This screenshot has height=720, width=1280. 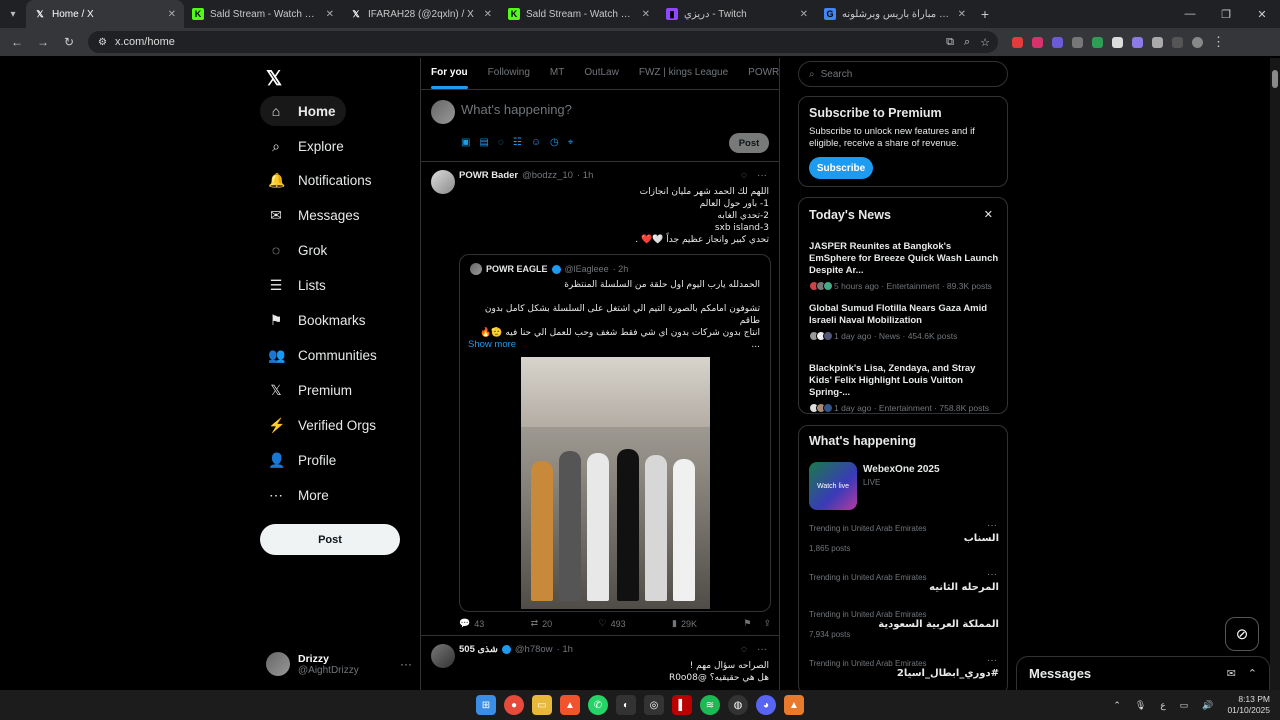 What do you see at coordinates (1197, 42) in the screenshot?
I see `profile-avatar-icon` at bounding box center [1197, 42].